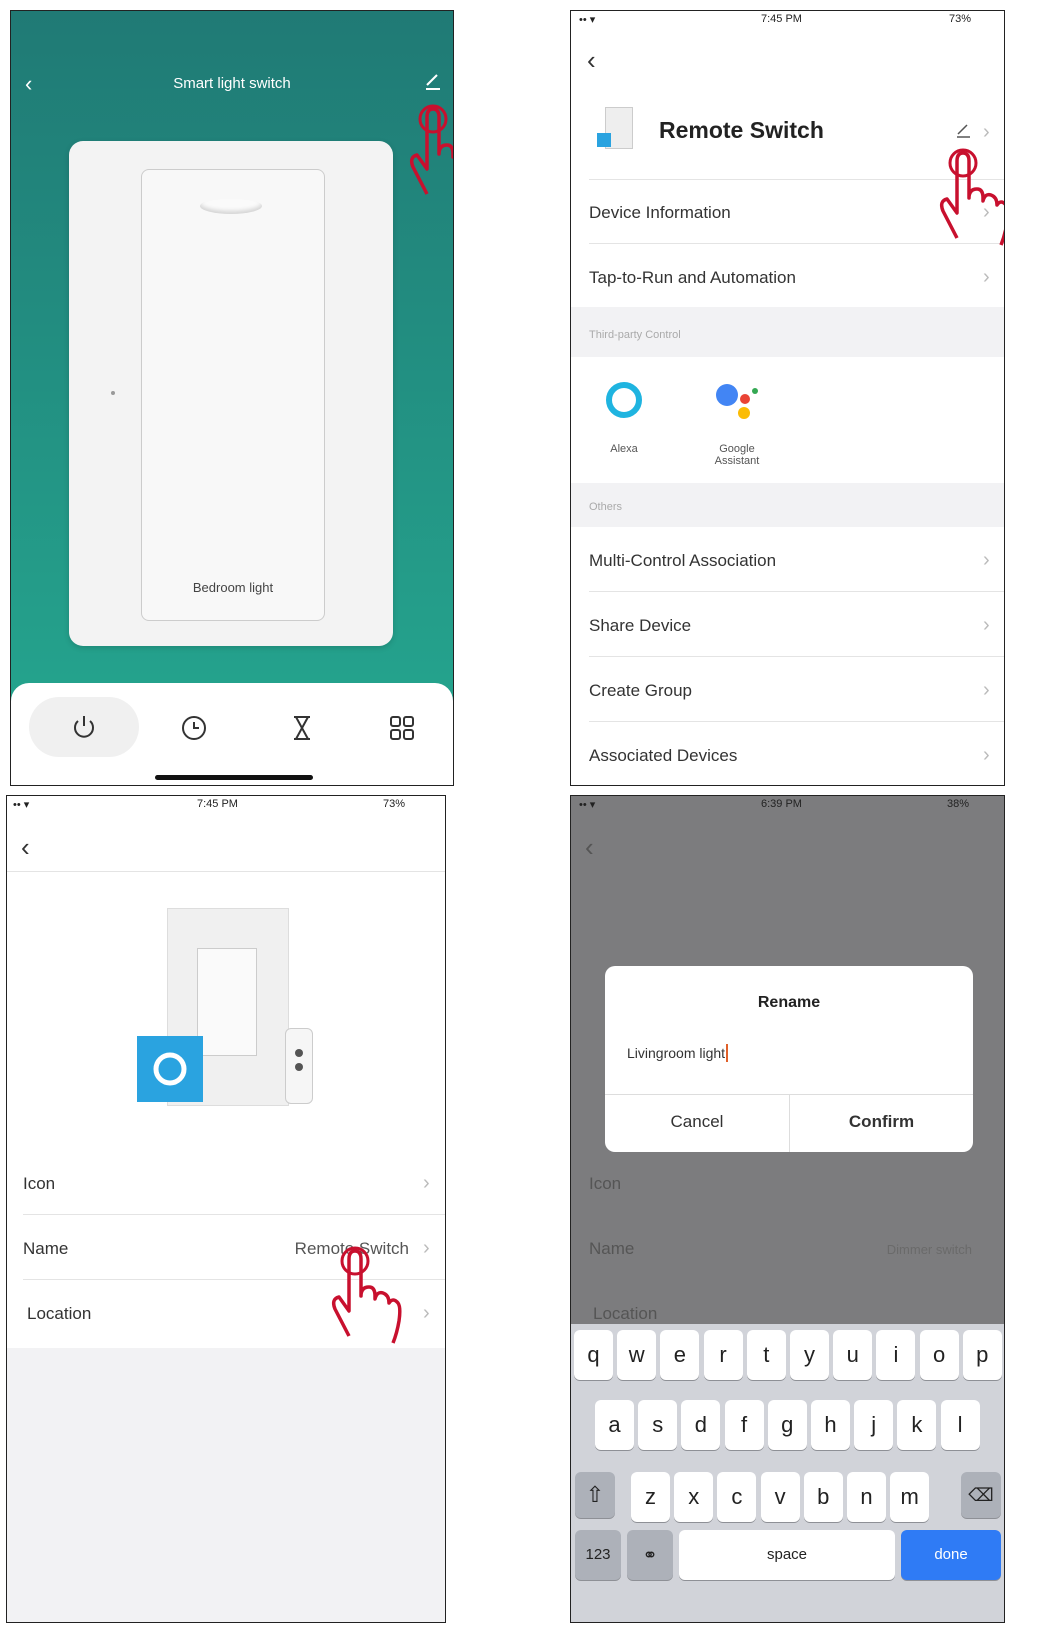 The height and width of the screenshot is (1625, 1037). Describe the element at coordinates (402, 728) in the screenshot. I see `grid-icon` at that location.